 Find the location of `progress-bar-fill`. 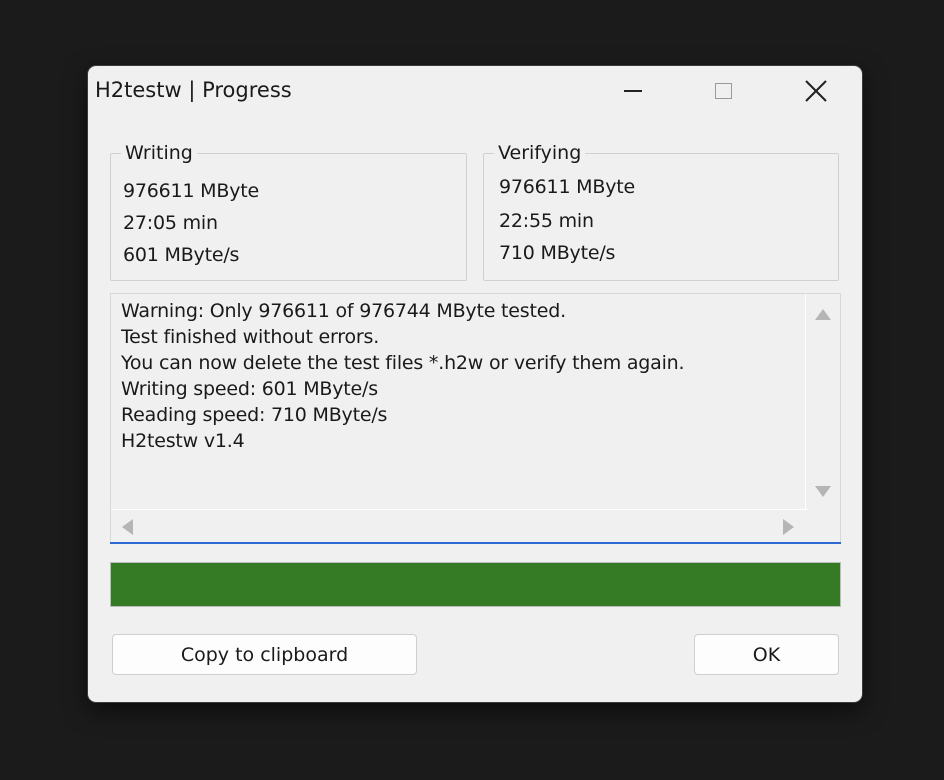

progress-bar-fill is located at coordinates (475, 584).